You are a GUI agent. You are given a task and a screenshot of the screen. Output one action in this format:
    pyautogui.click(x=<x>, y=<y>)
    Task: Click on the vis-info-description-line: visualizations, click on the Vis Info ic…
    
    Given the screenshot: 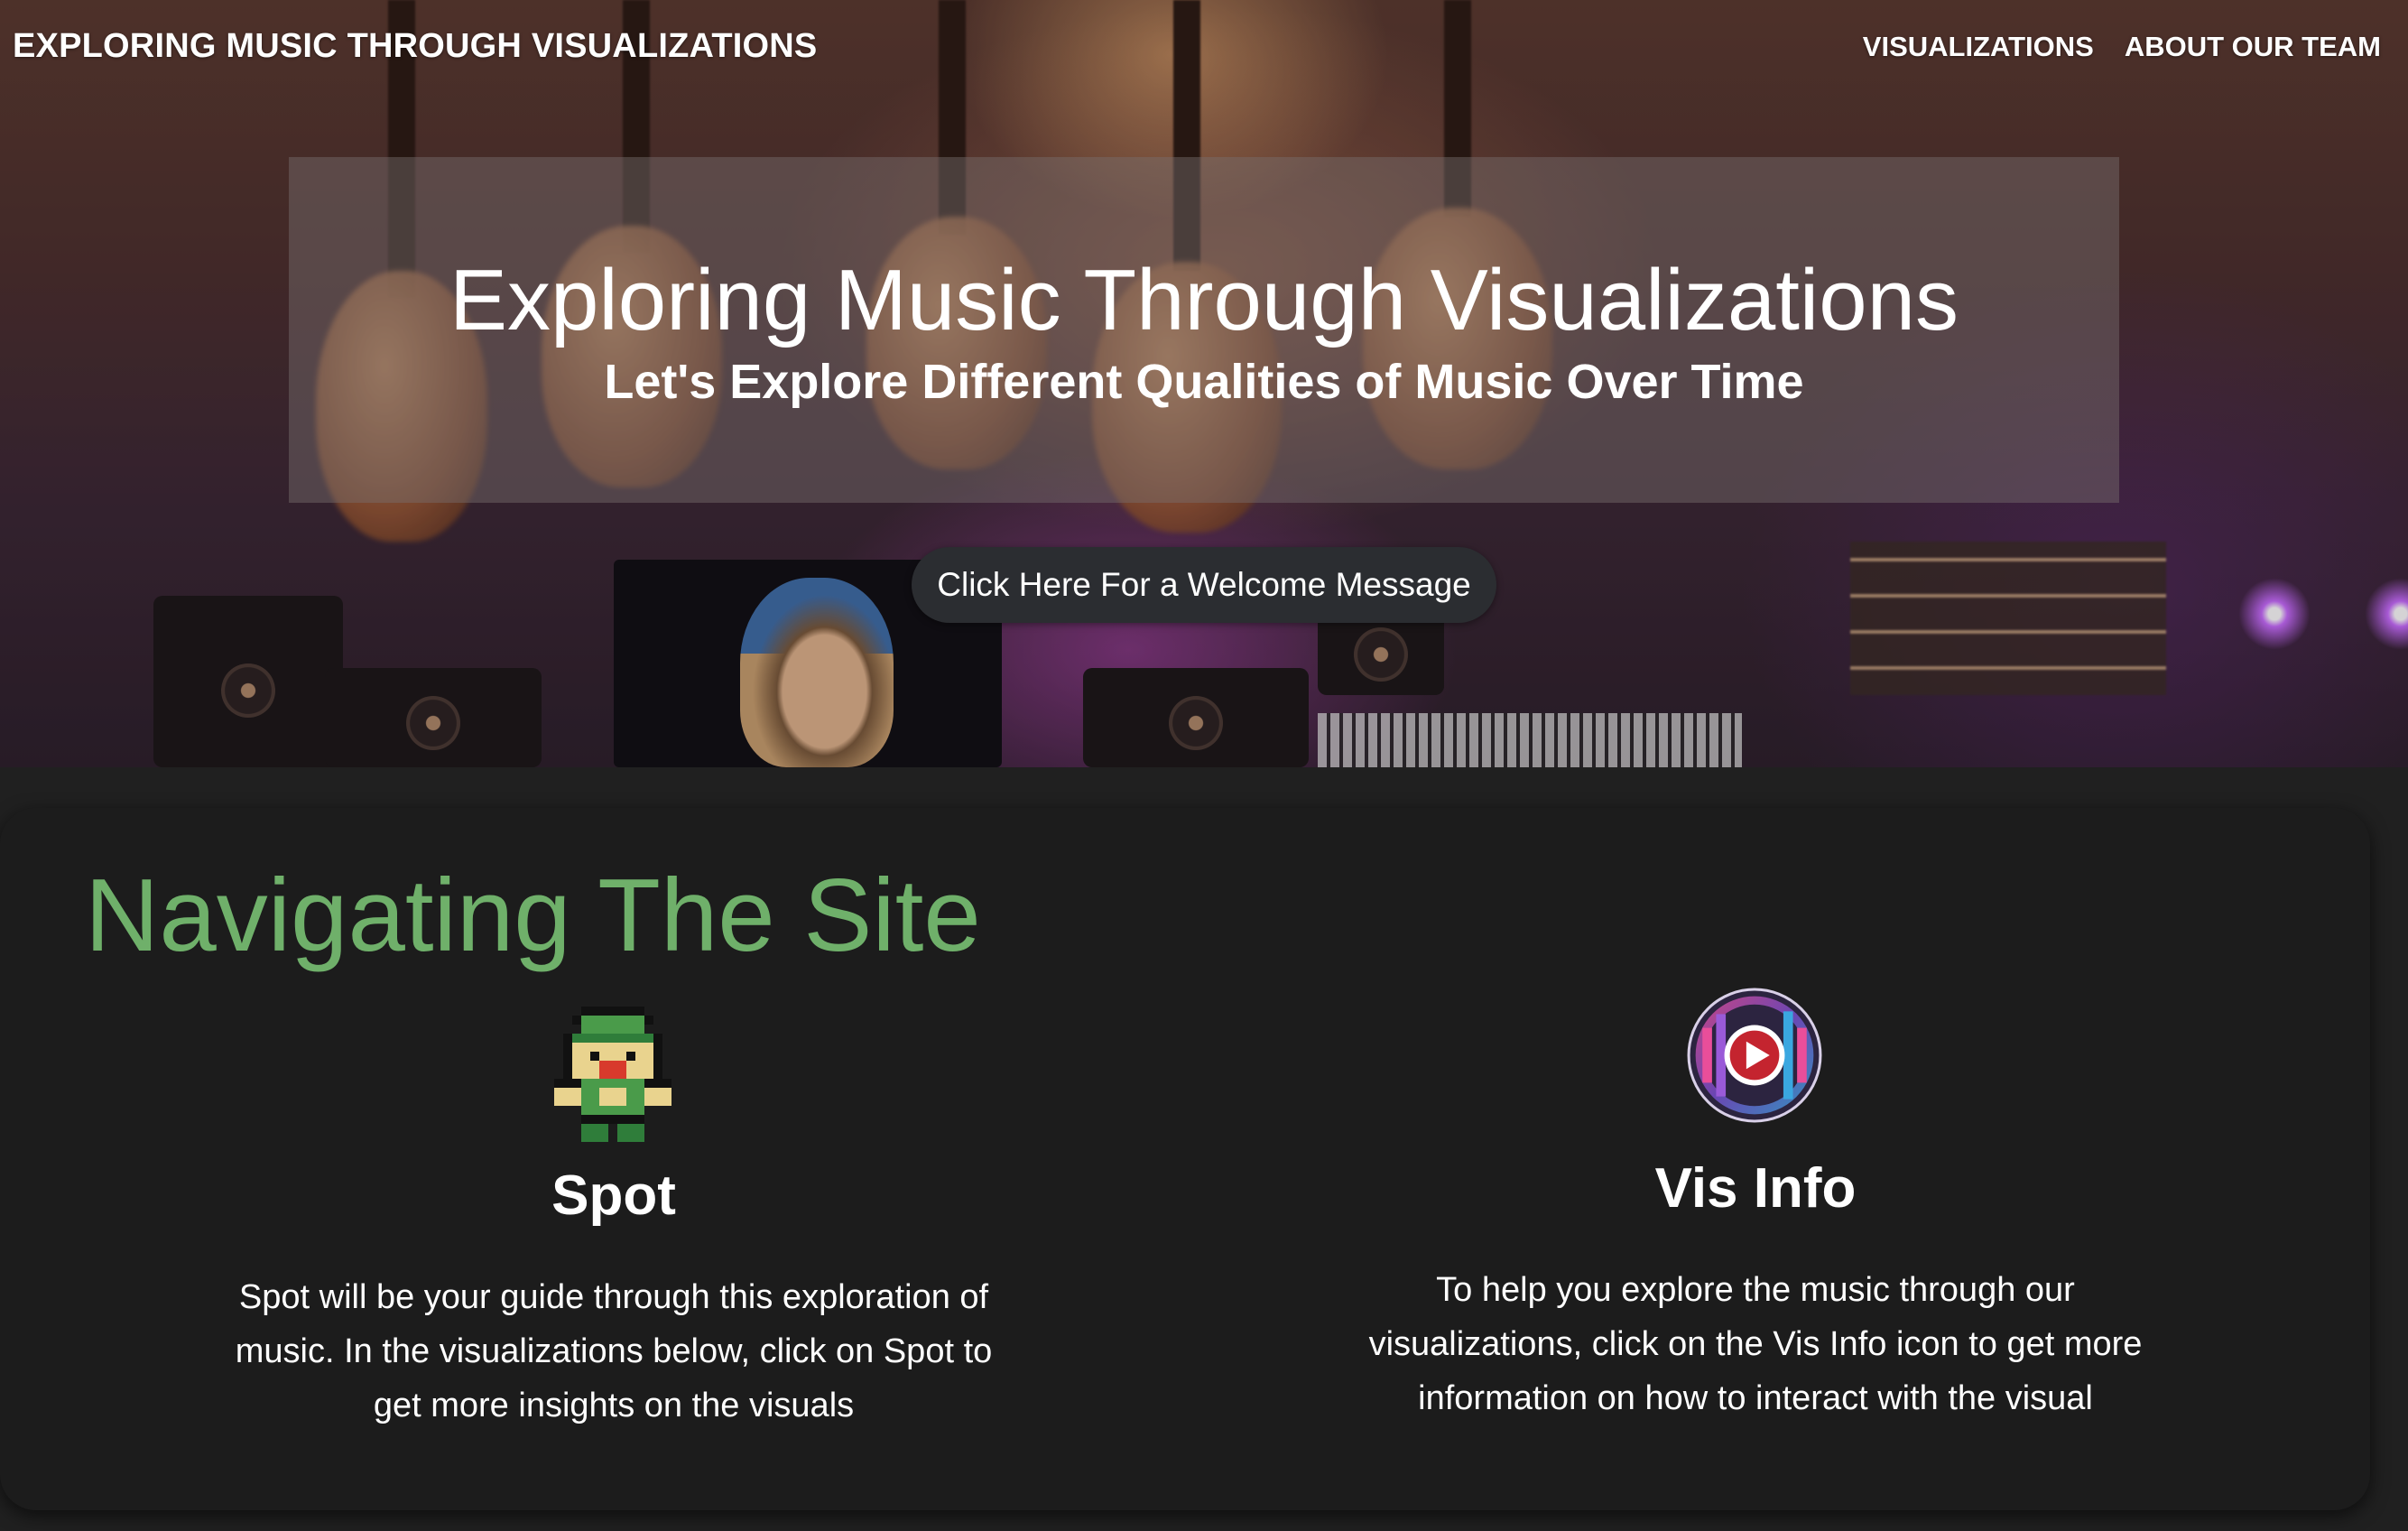 What is the action you would take?
    pyautogui.click(x=1756, y=1344)
    